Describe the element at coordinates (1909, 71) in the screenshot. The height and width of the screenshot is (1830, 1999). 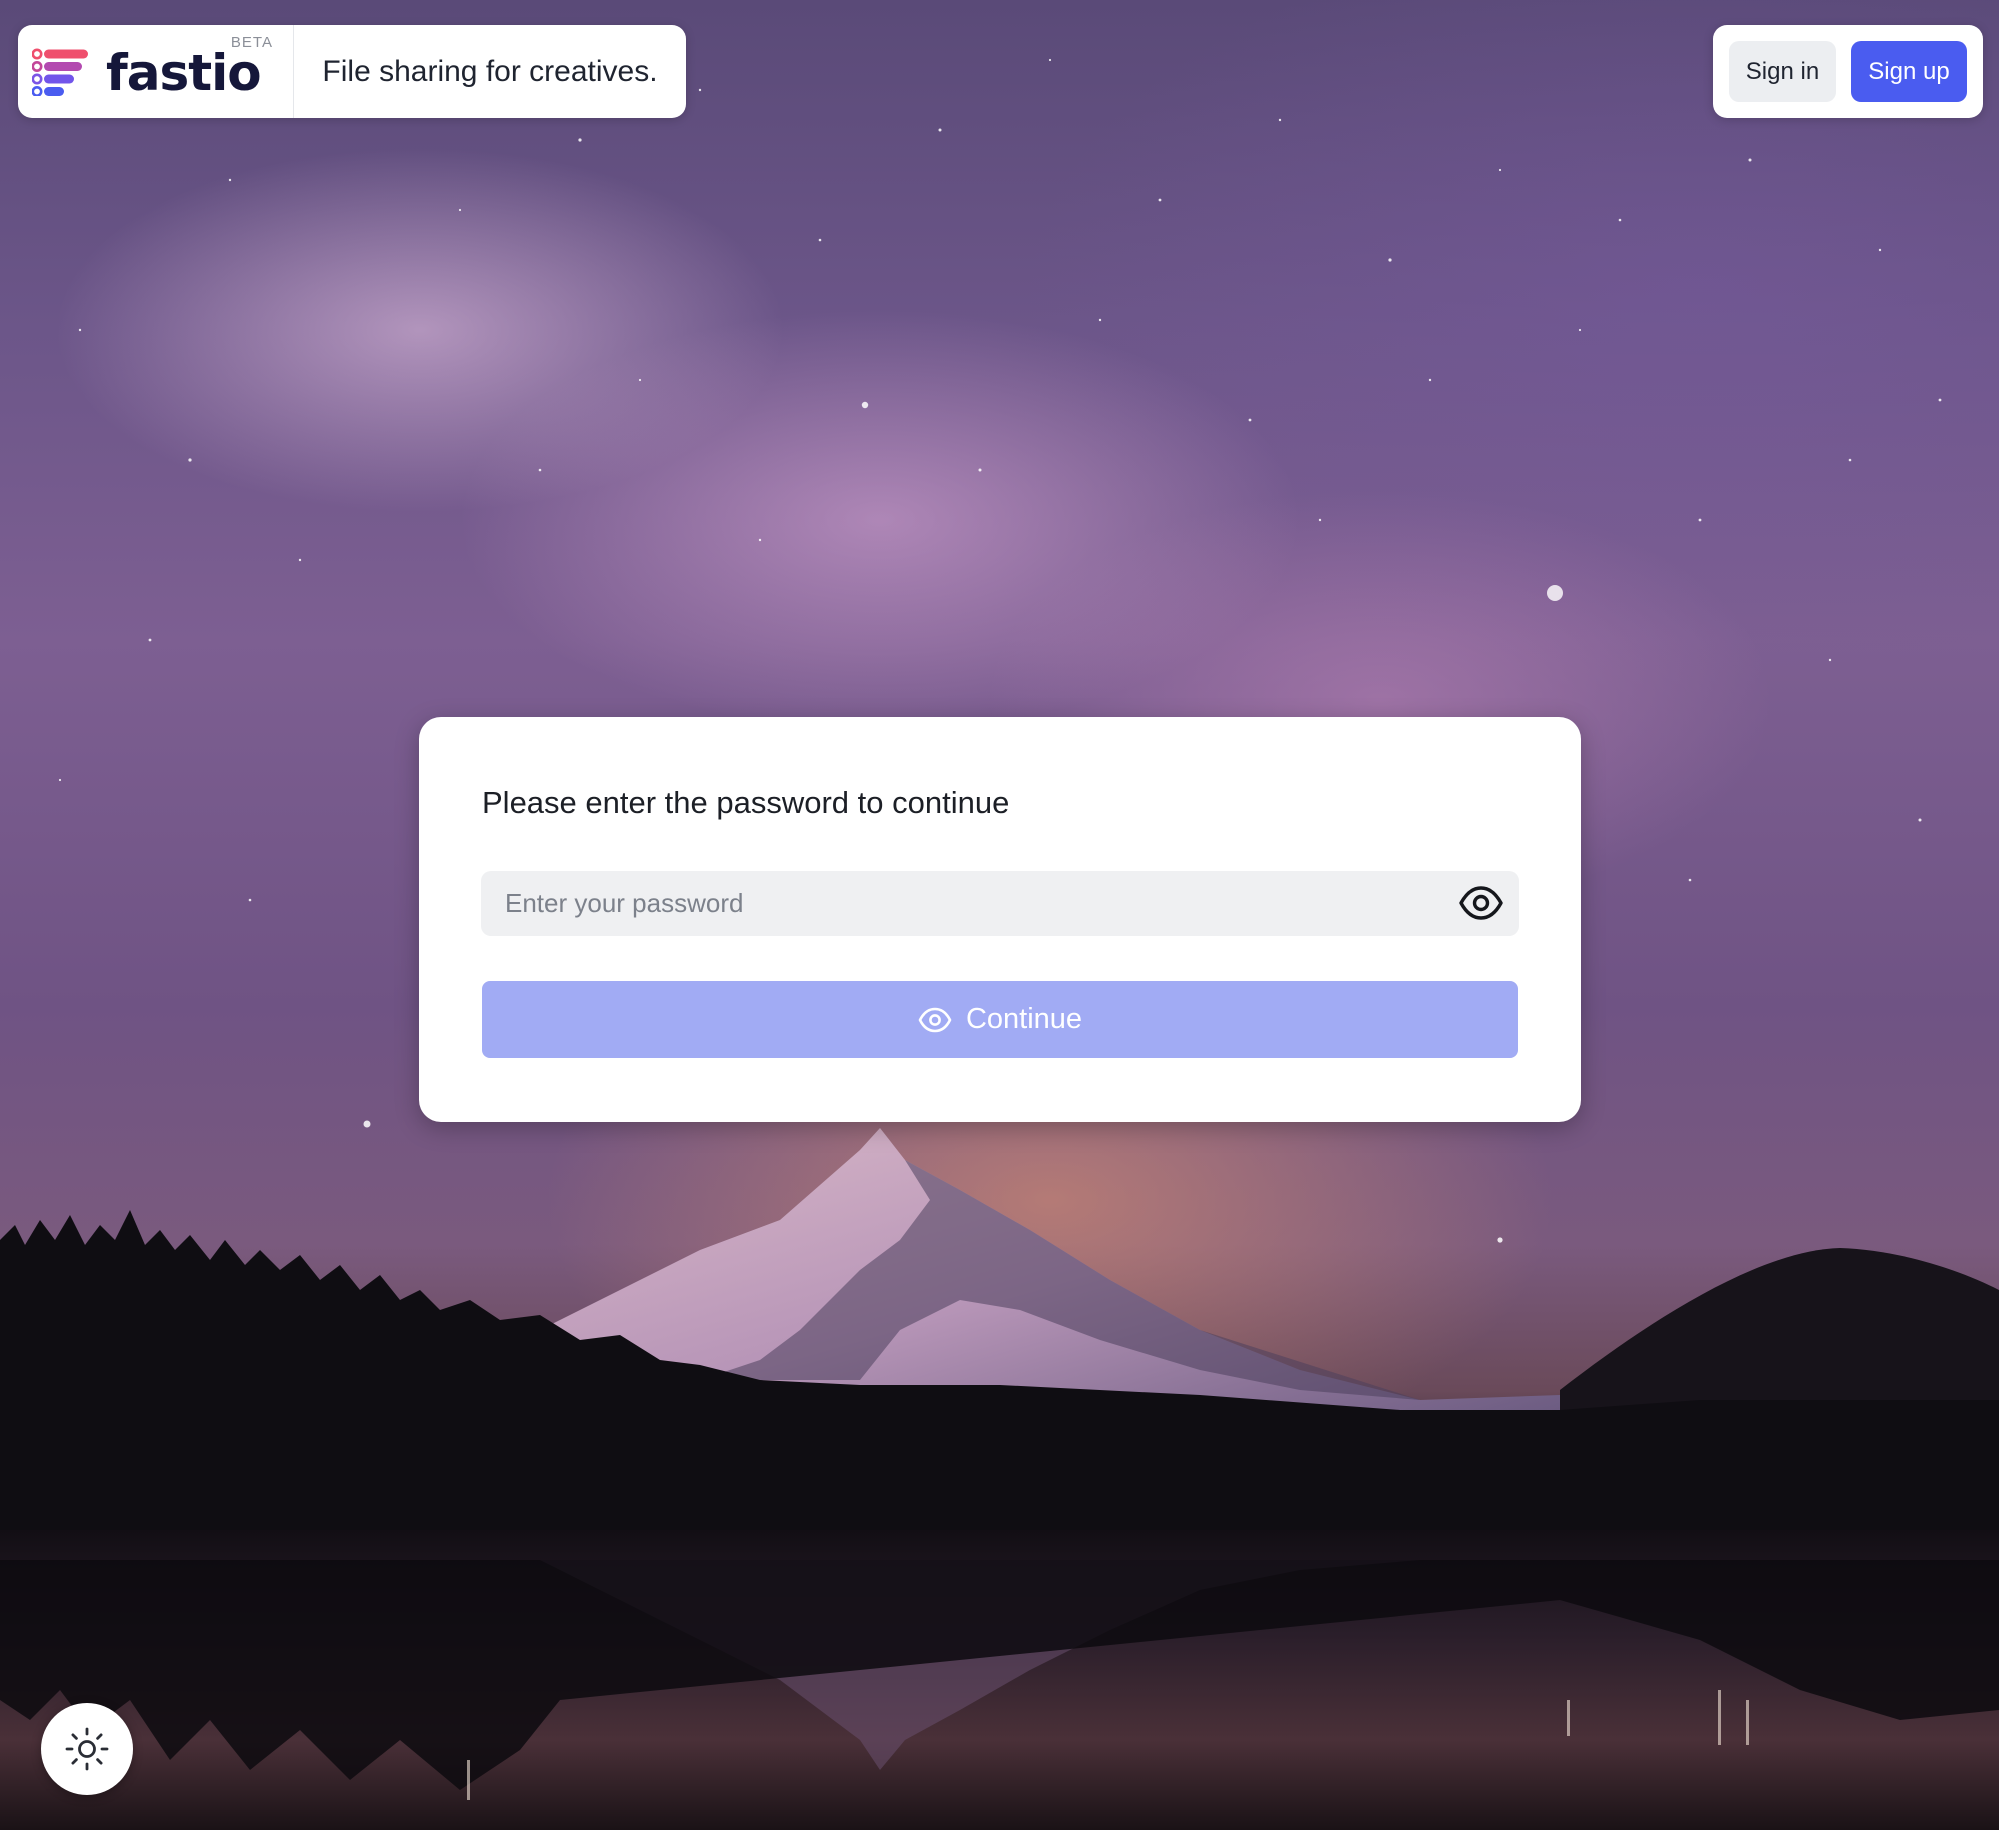
I see `sign-up-button: Sign up` at that location.